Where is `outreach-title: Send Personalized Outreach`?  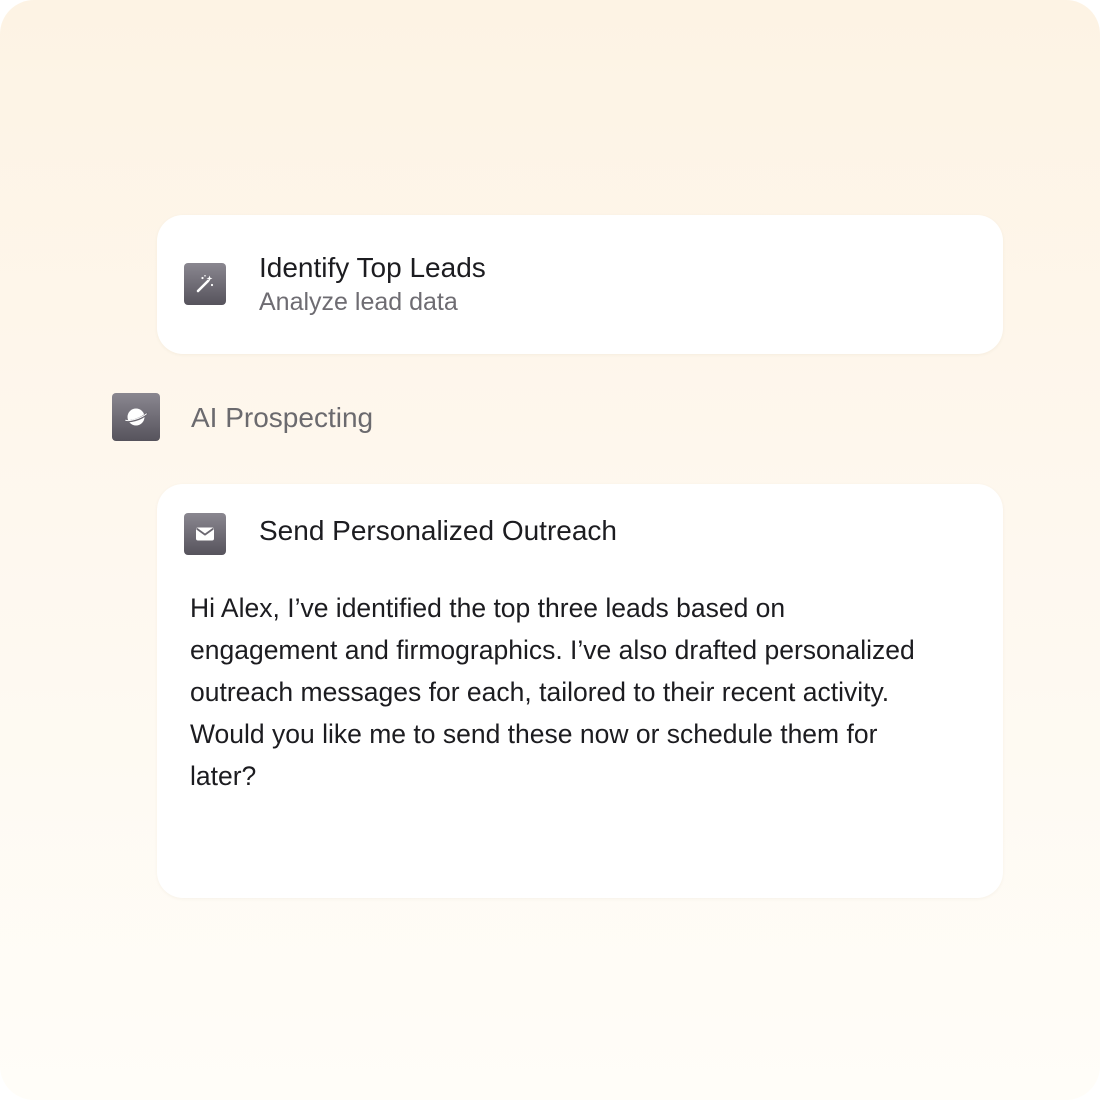
outreach-title: Send Personalized Outreach is located at coordinates (438, 530).